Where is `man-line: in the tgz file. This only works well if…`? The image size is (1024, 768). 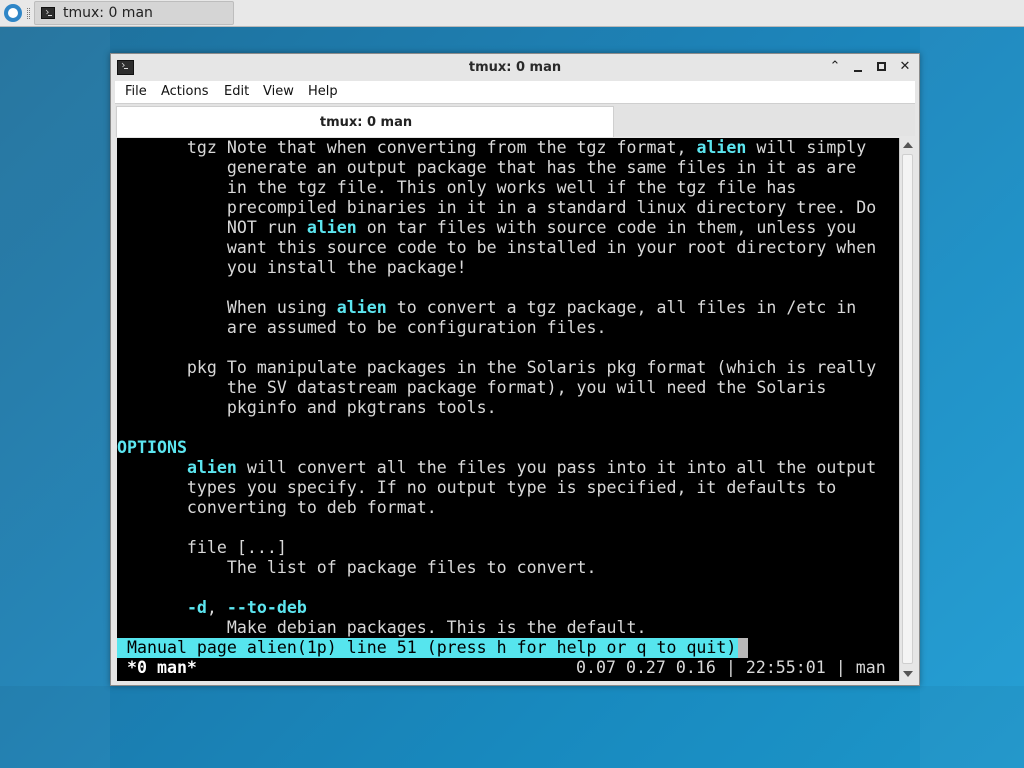 man-line: in the tgz file. This only works well if… is located at coordinates (456, 188).